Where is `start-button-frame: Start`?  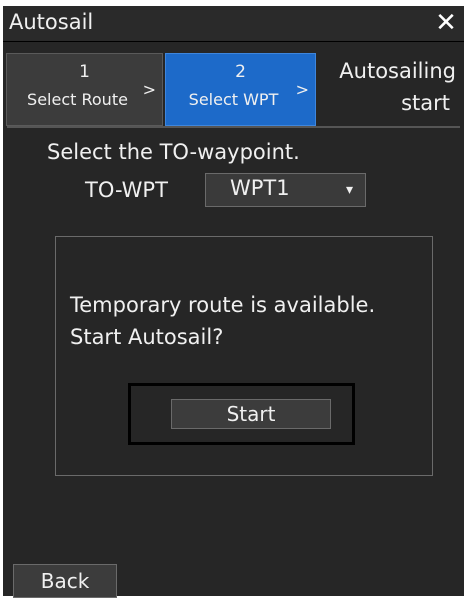 start-button-frame: Start is located at coordinates (241, 414).